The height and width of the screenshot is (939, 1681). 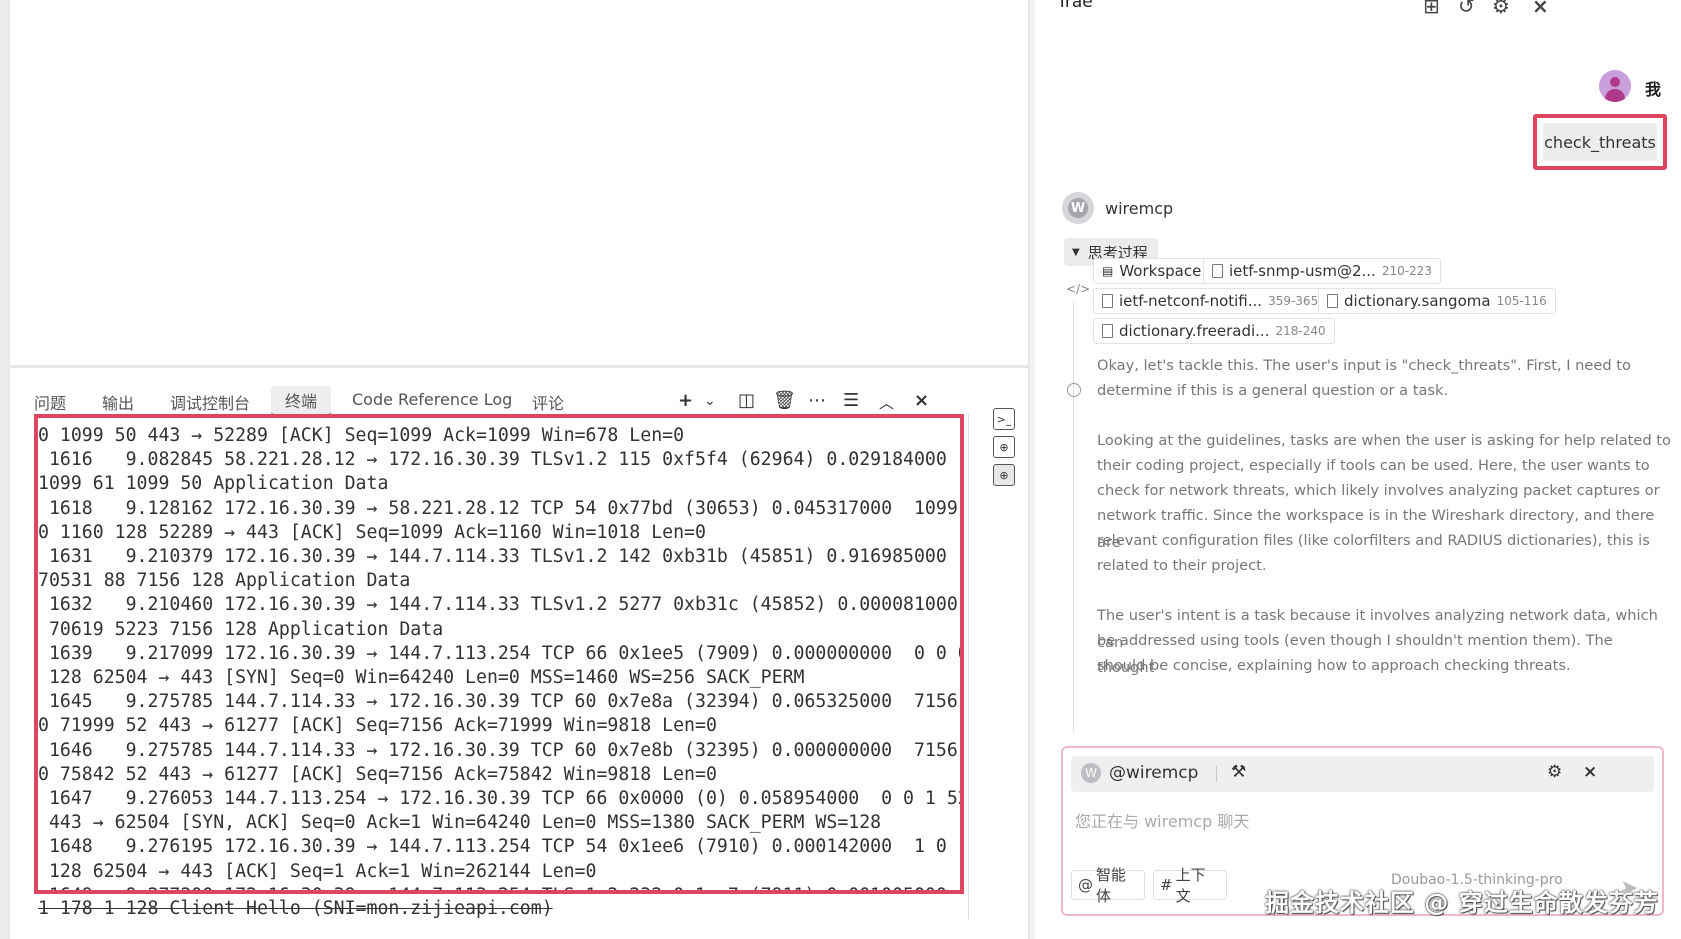 What do you see at coordinates (301, 401) in the screenshot?
I see `tab-terminal: 终端` at bounding box center [301, 401].